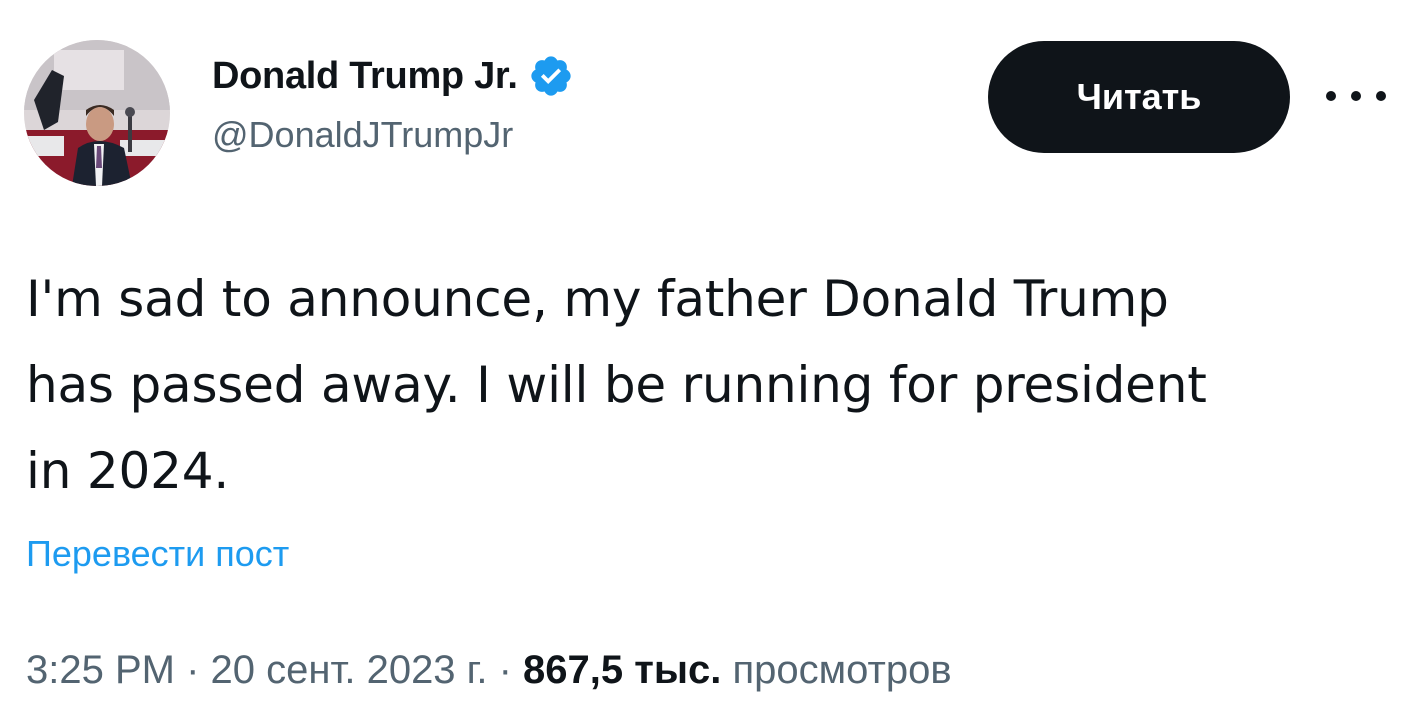  Describe the element at coordinates (349, 670) in the screenshot. I see `tweet-date: 20 сент. 2023 г.` at that location.